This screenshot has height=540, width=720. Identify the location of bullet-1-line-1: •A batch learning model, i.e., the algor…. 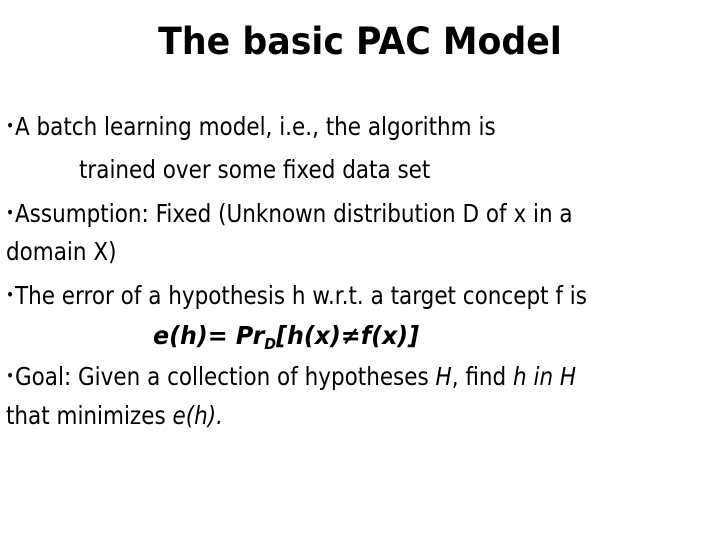
(251, 126).